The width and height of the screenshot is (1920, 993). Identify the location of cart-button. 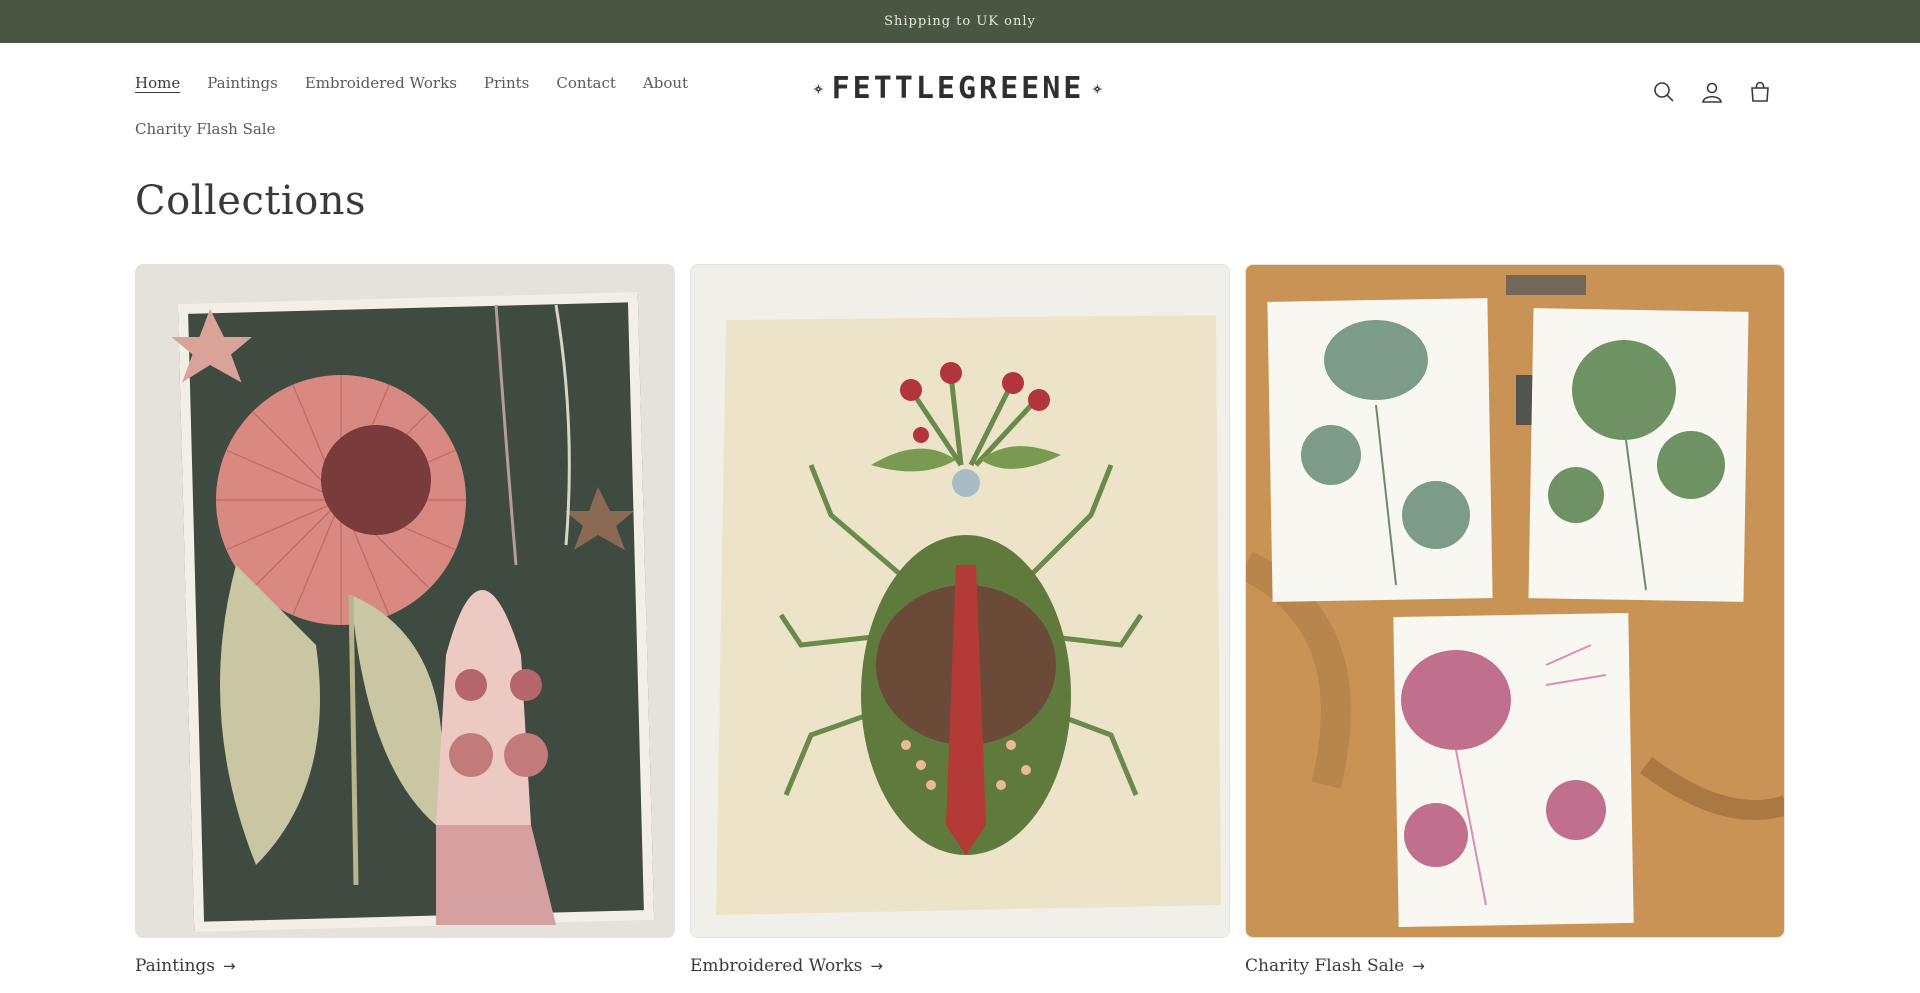
(1760, 92).